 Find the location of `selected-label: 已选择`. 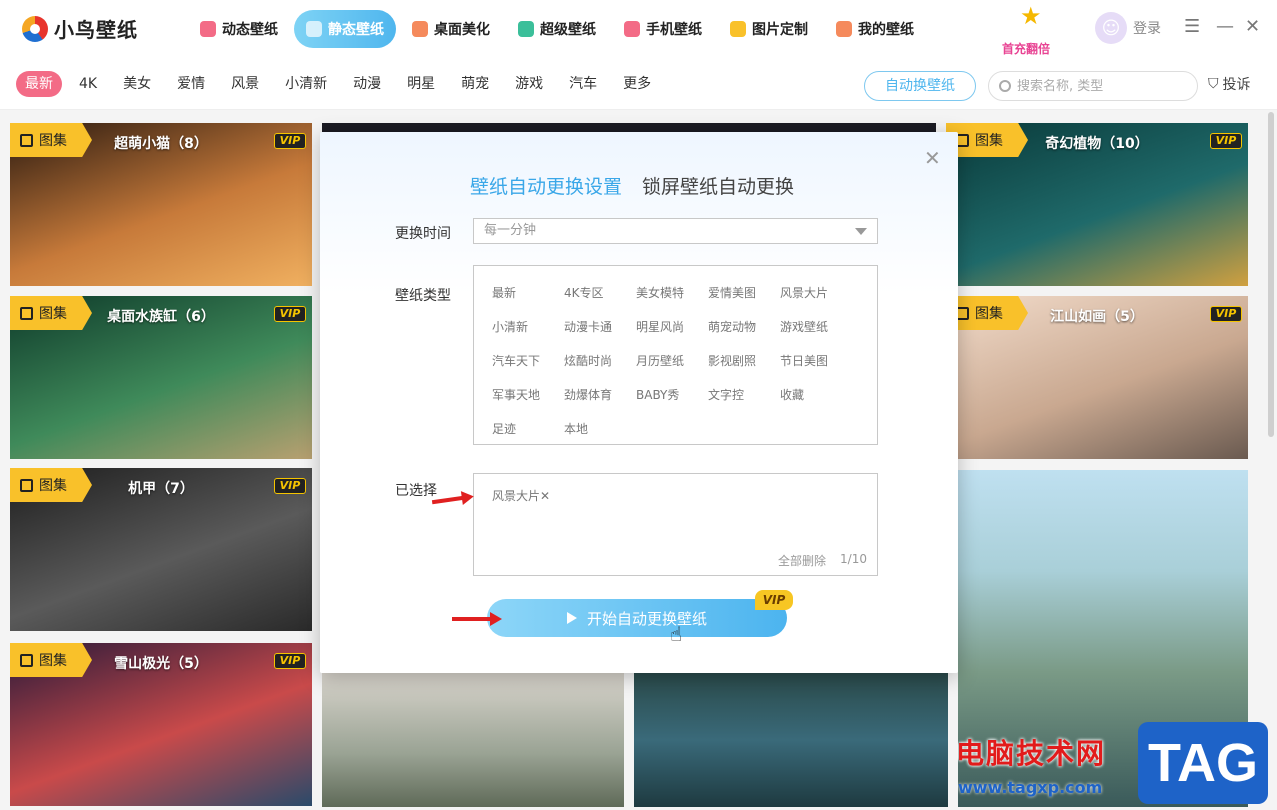

selected-label: 已选择 is located at coordinates (416, 491).